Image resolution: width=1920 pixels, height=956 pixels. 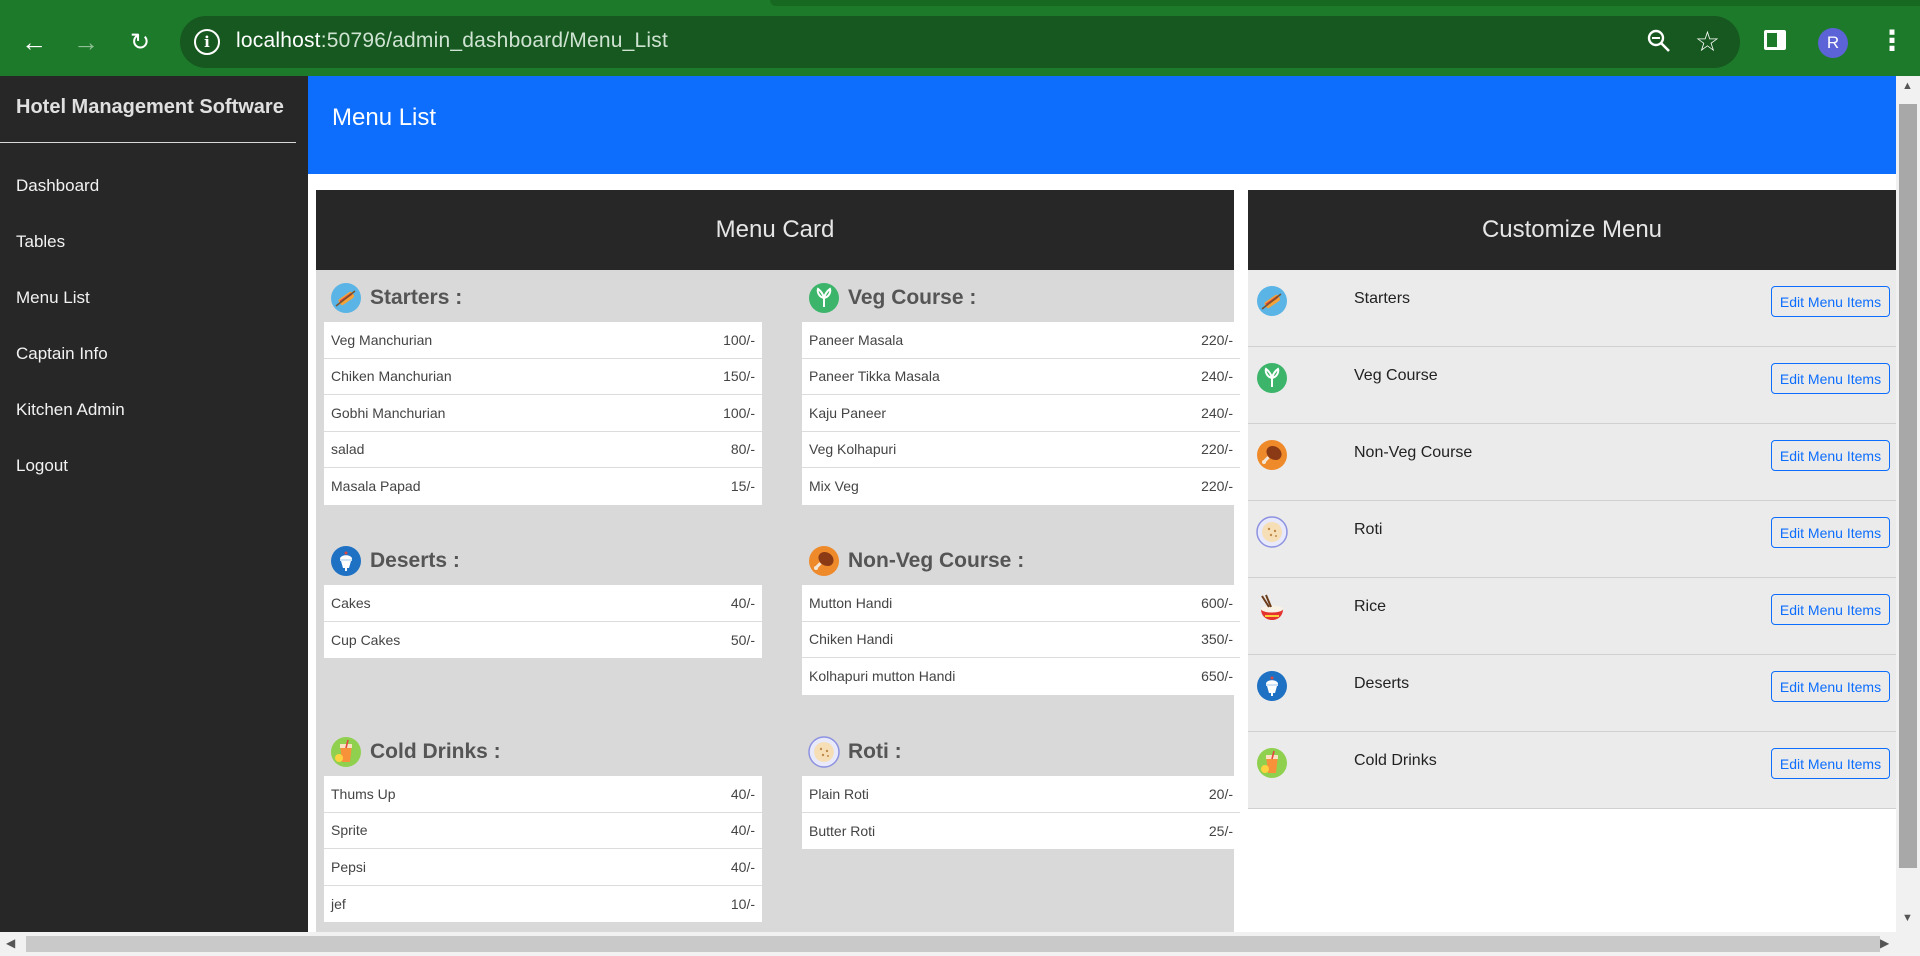 What do you see at coordinates (140, 42) in the screenshot?
I see `reload-icon: ↻` at bounding box center [140, 42].